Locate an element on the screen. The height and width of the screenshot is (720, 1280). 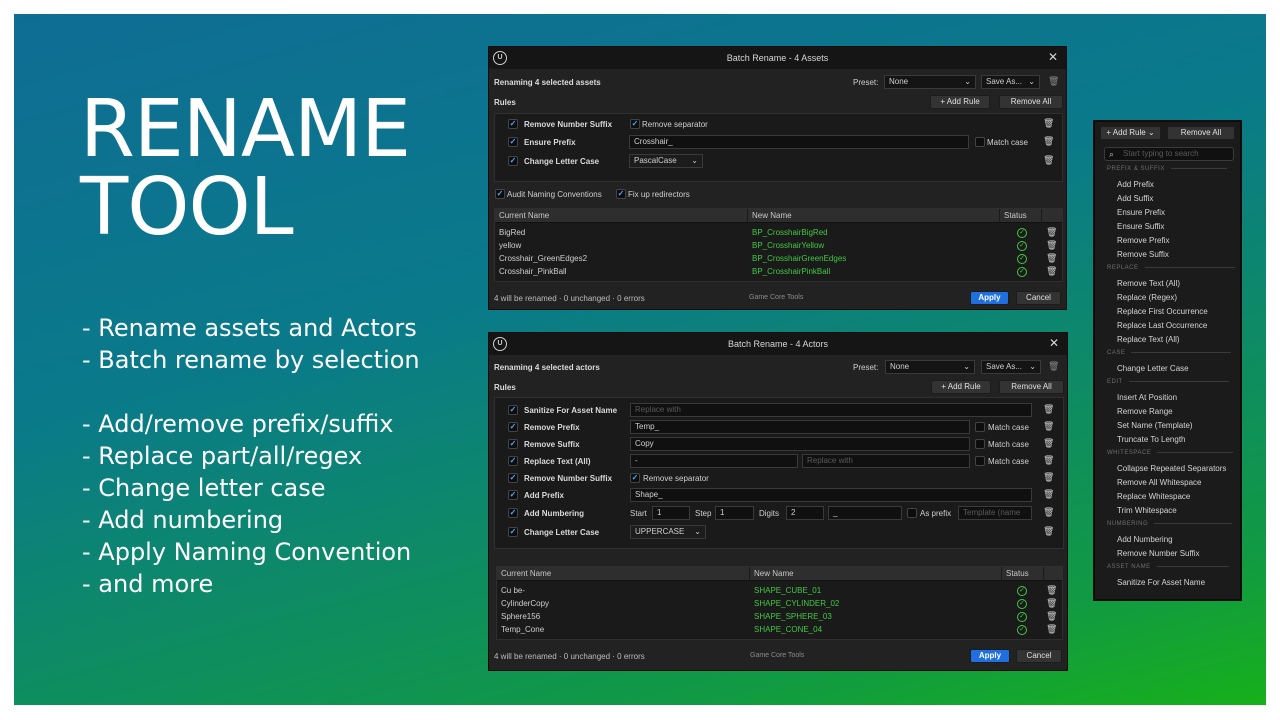
as-prefix-checkbox is located at coordinates (912, 513).